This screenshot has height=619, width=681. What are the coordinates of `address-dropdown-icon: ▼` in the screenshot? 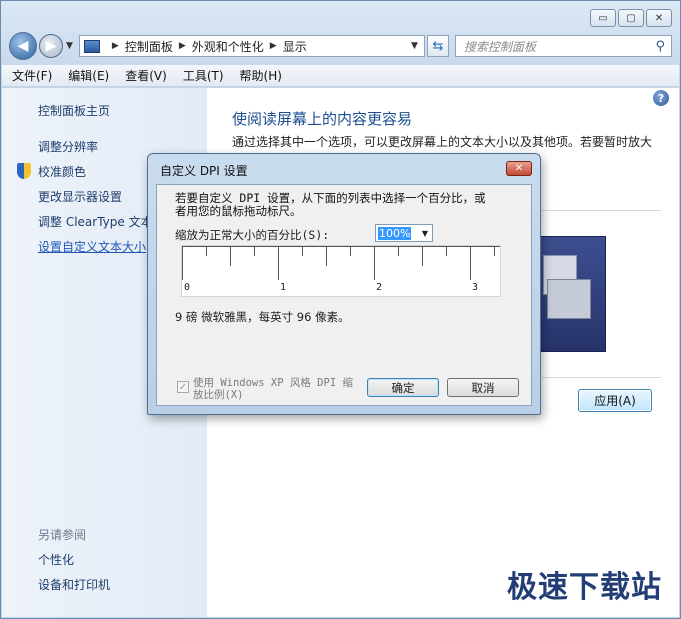 It's located at (414, 46).